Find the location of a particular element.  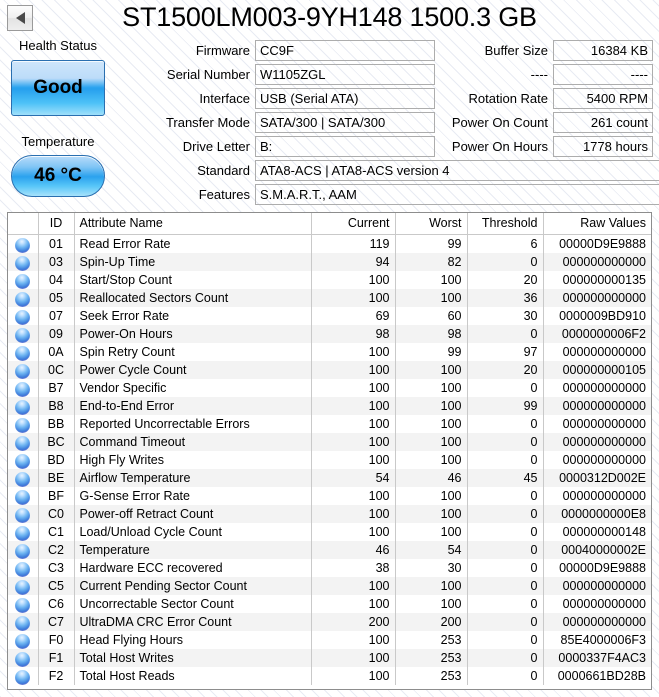

table-row: BC Command Timeout 100 100 0 000000000000 is located at coordinates (329, 442).